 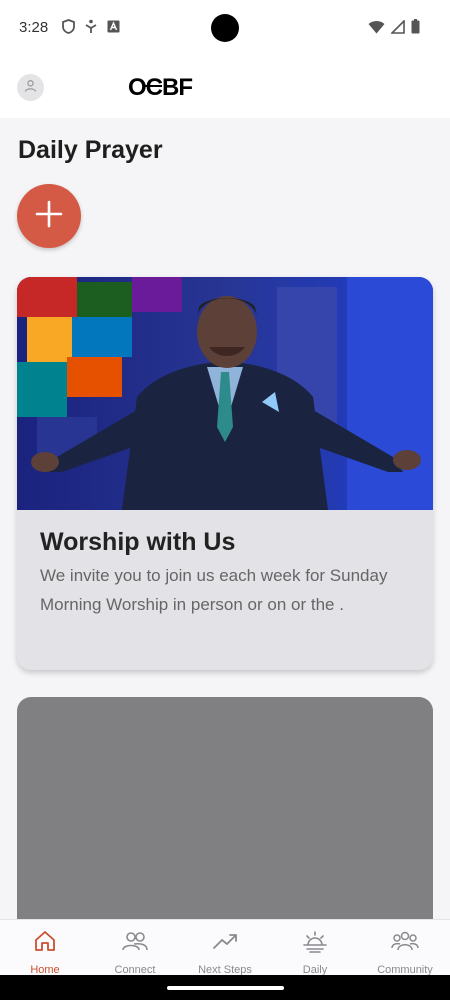 I want to click on page-title: Daily Prayer, so click(x=90, y=150).